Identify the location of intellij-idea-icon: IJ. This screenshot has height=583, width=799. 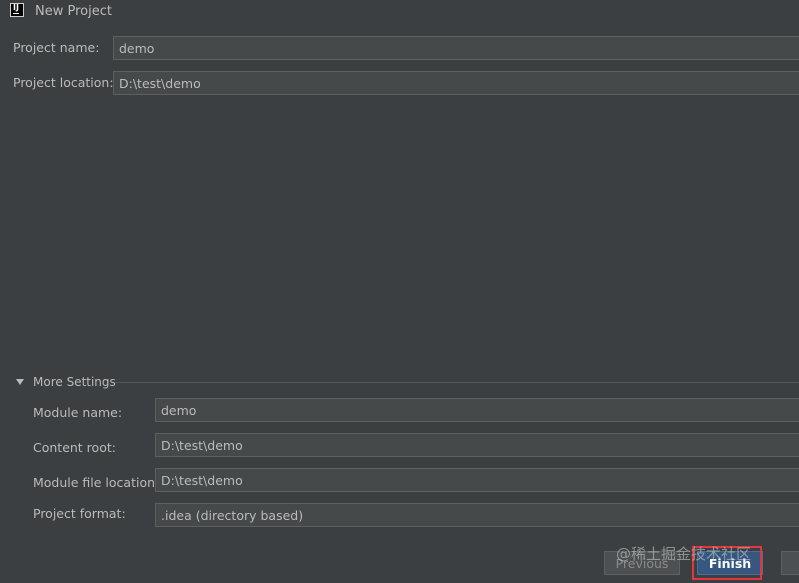
(17, 10).